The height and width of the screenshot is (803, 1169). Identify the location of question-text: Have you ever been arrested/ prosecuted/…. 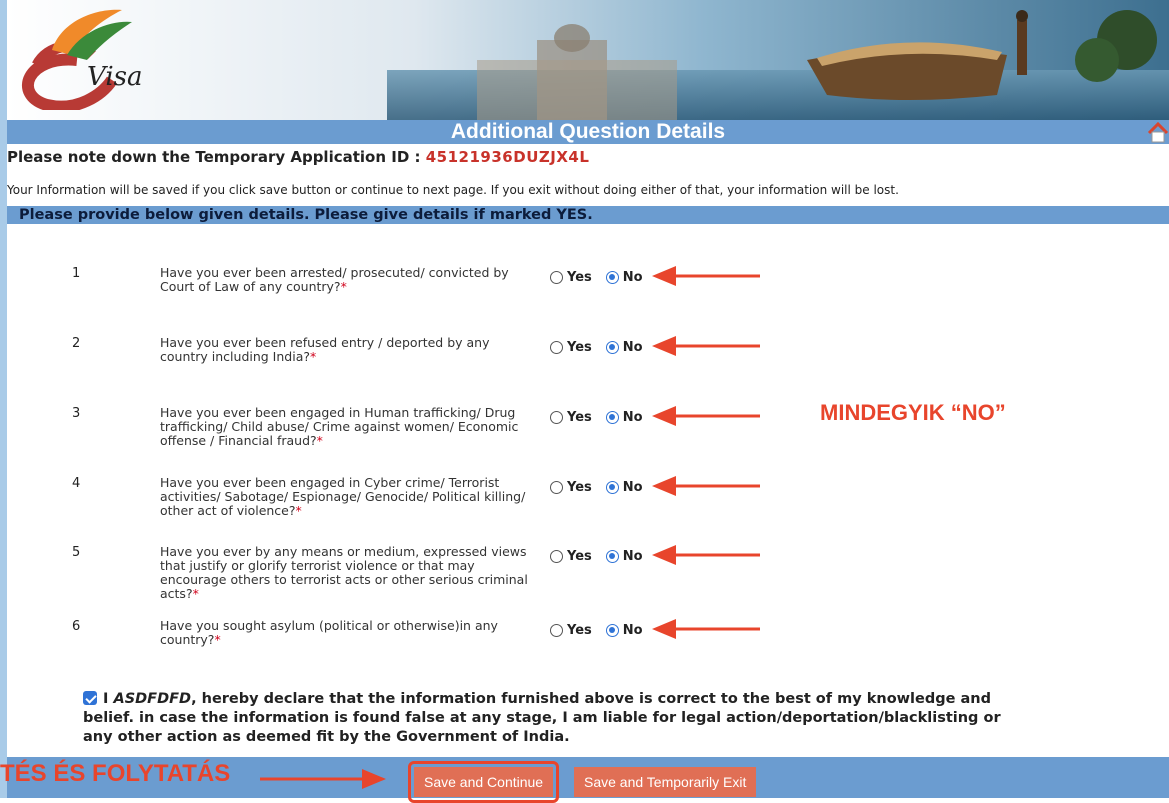
(334, 279).